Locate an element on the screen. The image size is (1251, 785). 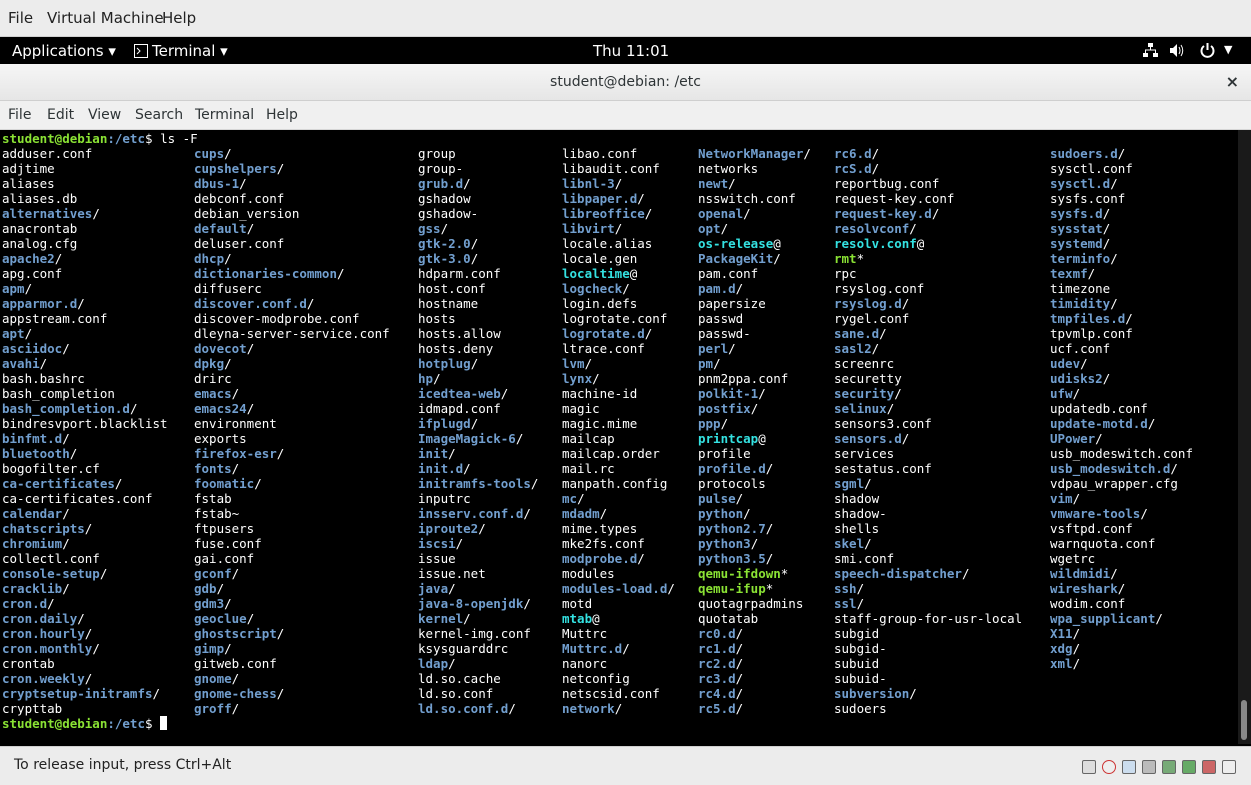
ls-entry: rmt* is located at coordinates (849, 258).